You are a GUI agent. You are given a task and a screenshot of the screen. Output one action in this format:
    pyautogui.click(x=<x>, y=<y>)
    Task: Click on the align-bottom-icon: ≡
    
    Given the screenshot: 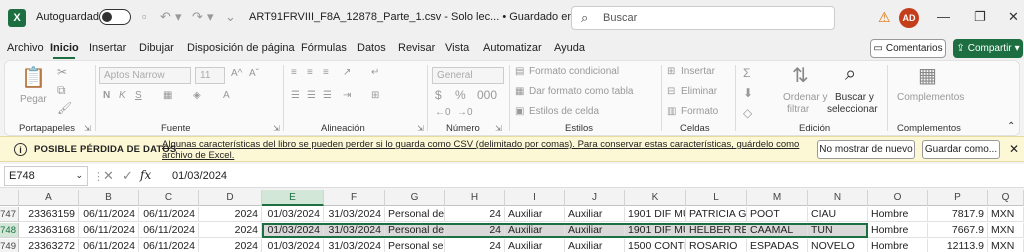 What is the action you would take?
    pyautogui.click(x=326, y=72)
    